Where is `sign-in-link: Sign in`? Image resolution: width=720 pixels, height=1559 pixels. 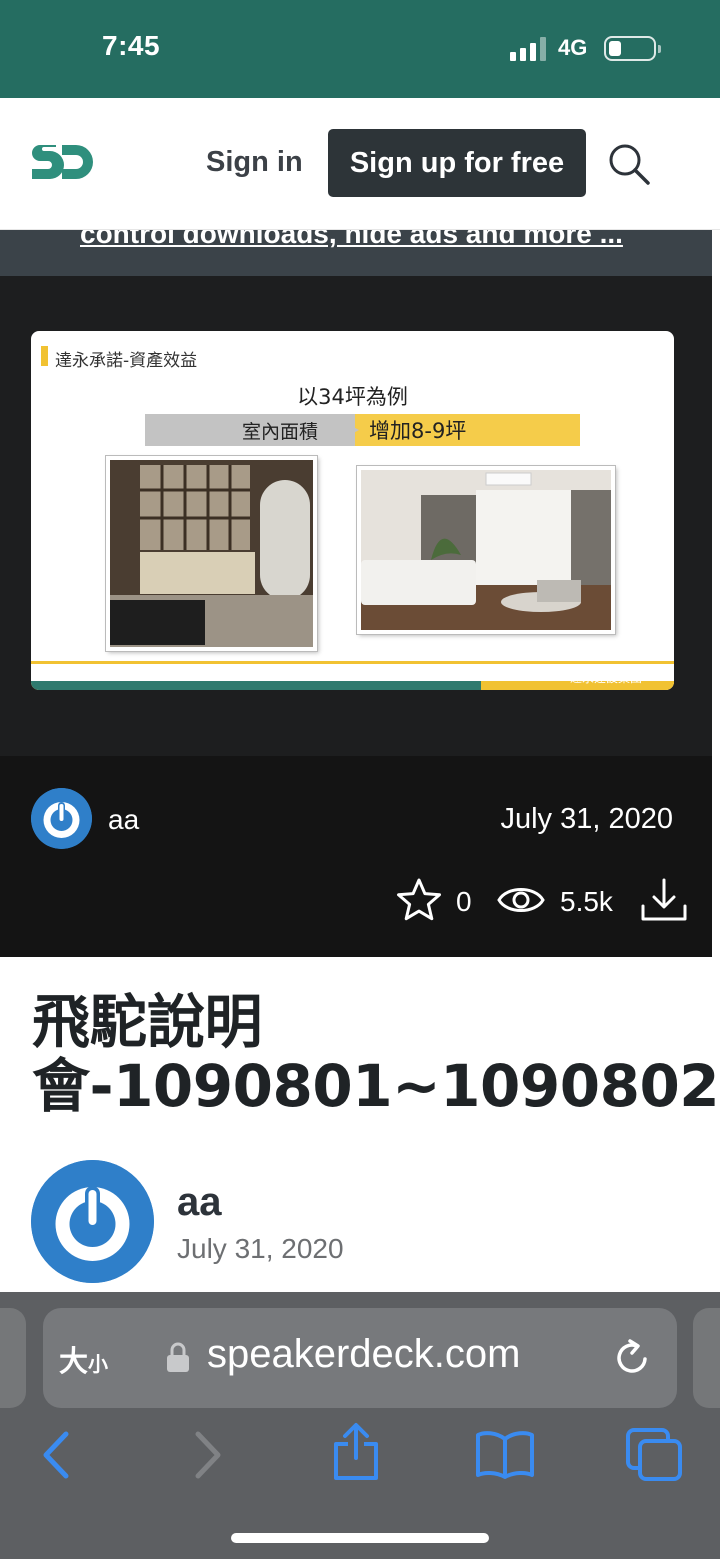 sign-in-link: Sign in is located at coordinates (254, 162).